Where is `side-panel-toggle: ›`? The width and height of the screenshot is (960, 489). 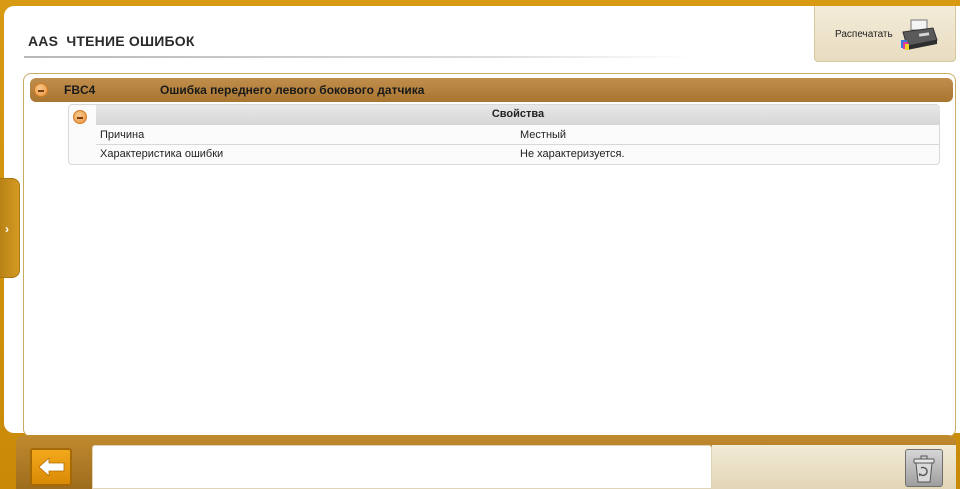 side-panel-toggle: › is located at coordinates (10, 228).